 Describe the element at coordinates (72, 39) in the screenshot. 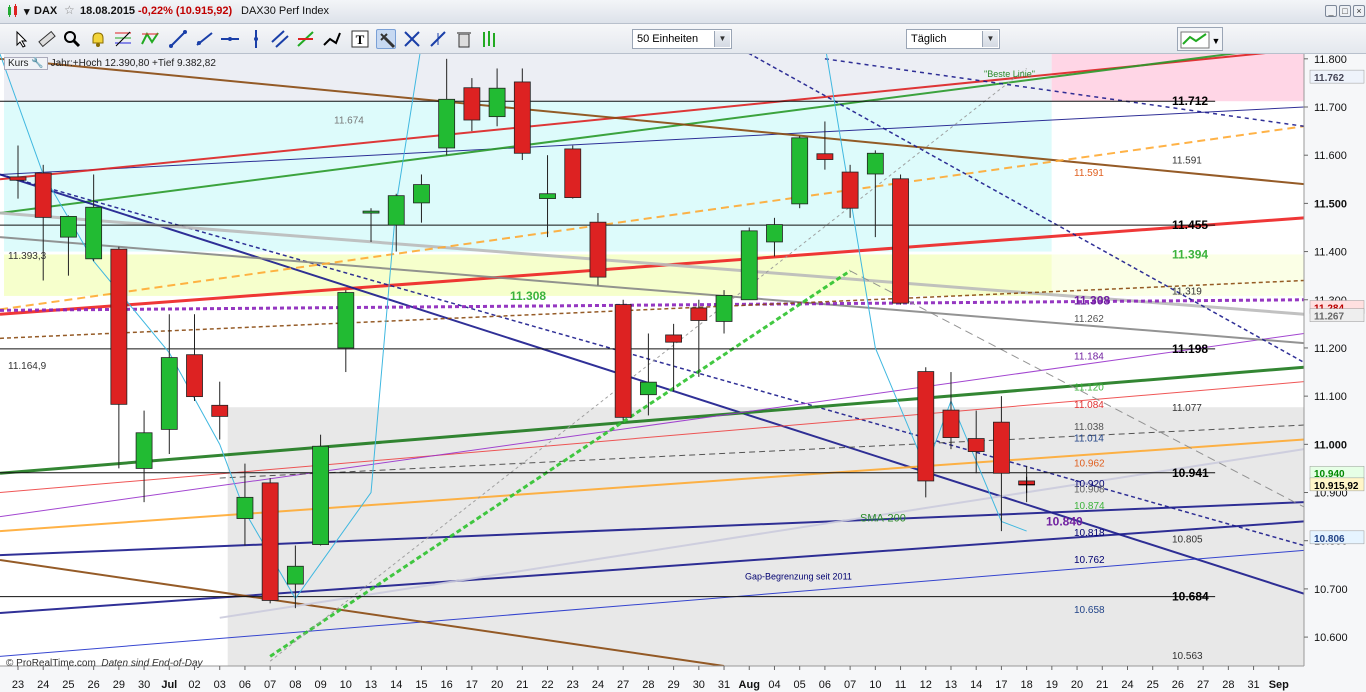

I see `zoom-icon` at that location.